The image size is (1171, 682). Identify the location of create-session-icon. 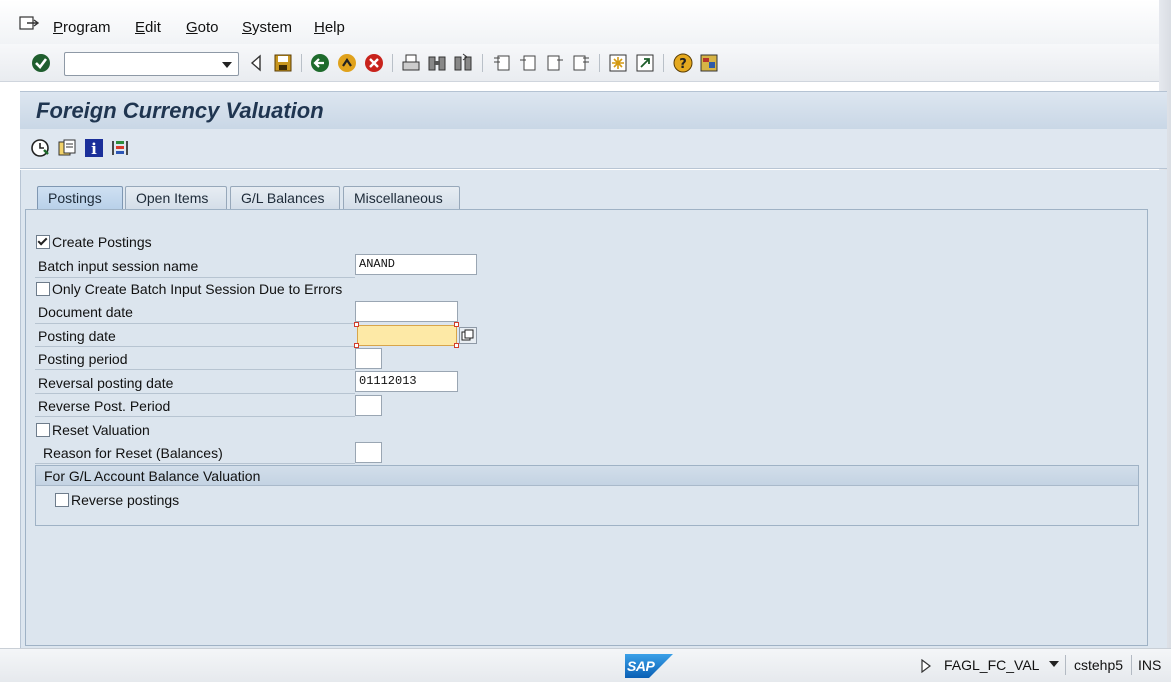
(618, 63).